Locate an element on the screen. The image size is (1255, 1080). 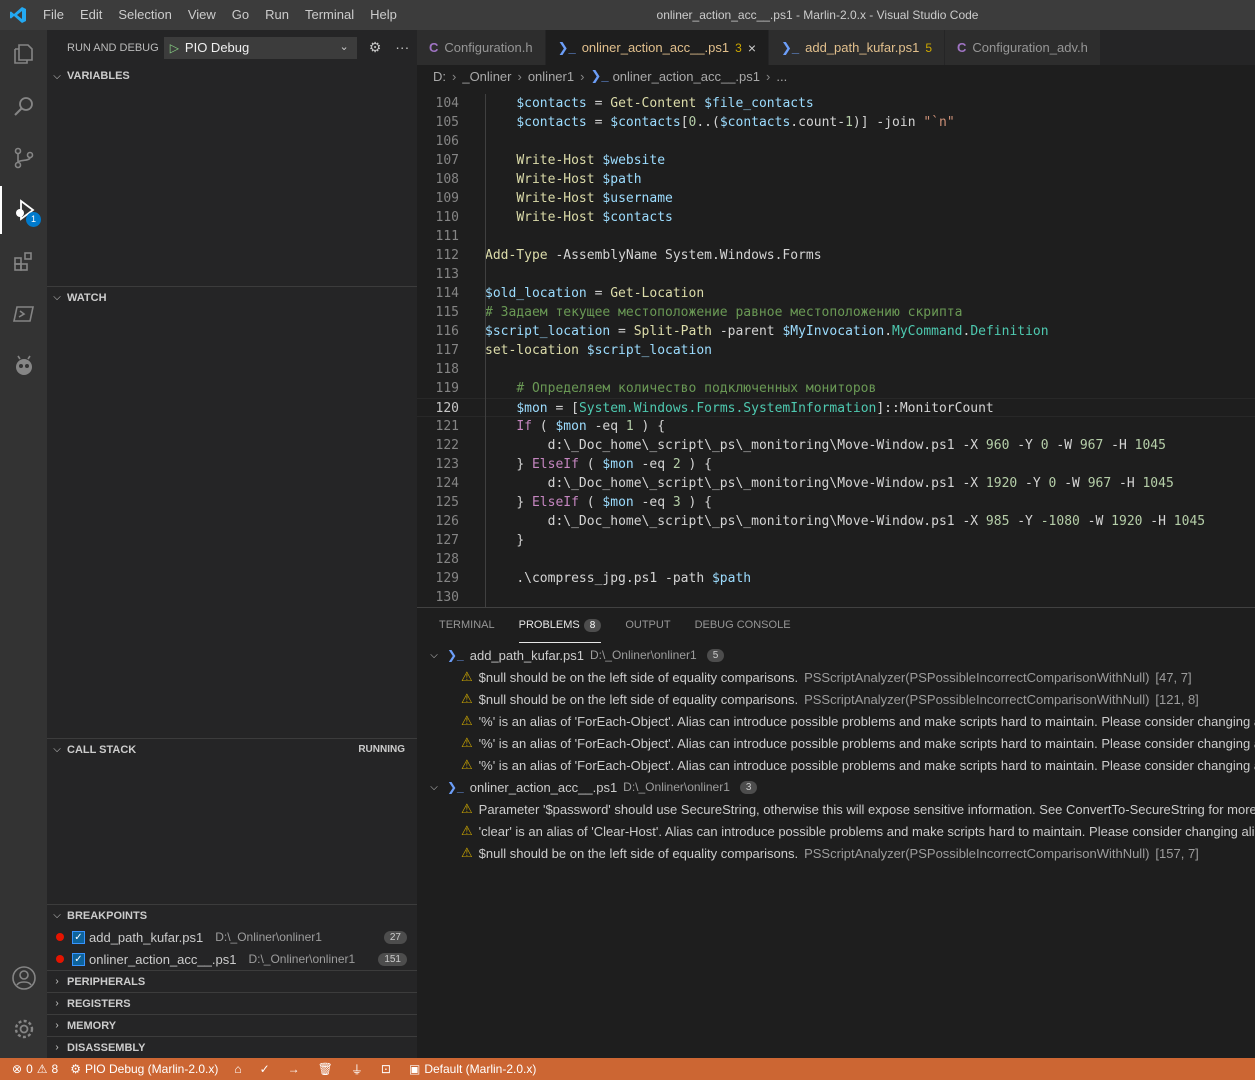
editor-tab: C Configuration_adv.h is located at coordinates (1023, 47).